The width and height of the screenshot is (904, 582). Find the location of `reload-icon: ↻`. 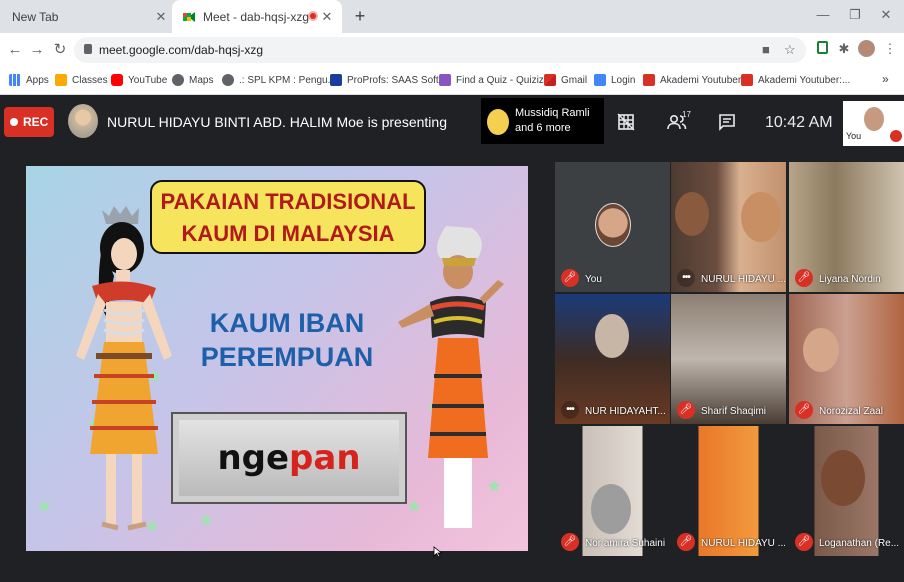

reload-icon: ↻ is located at coordinates (60, 50).